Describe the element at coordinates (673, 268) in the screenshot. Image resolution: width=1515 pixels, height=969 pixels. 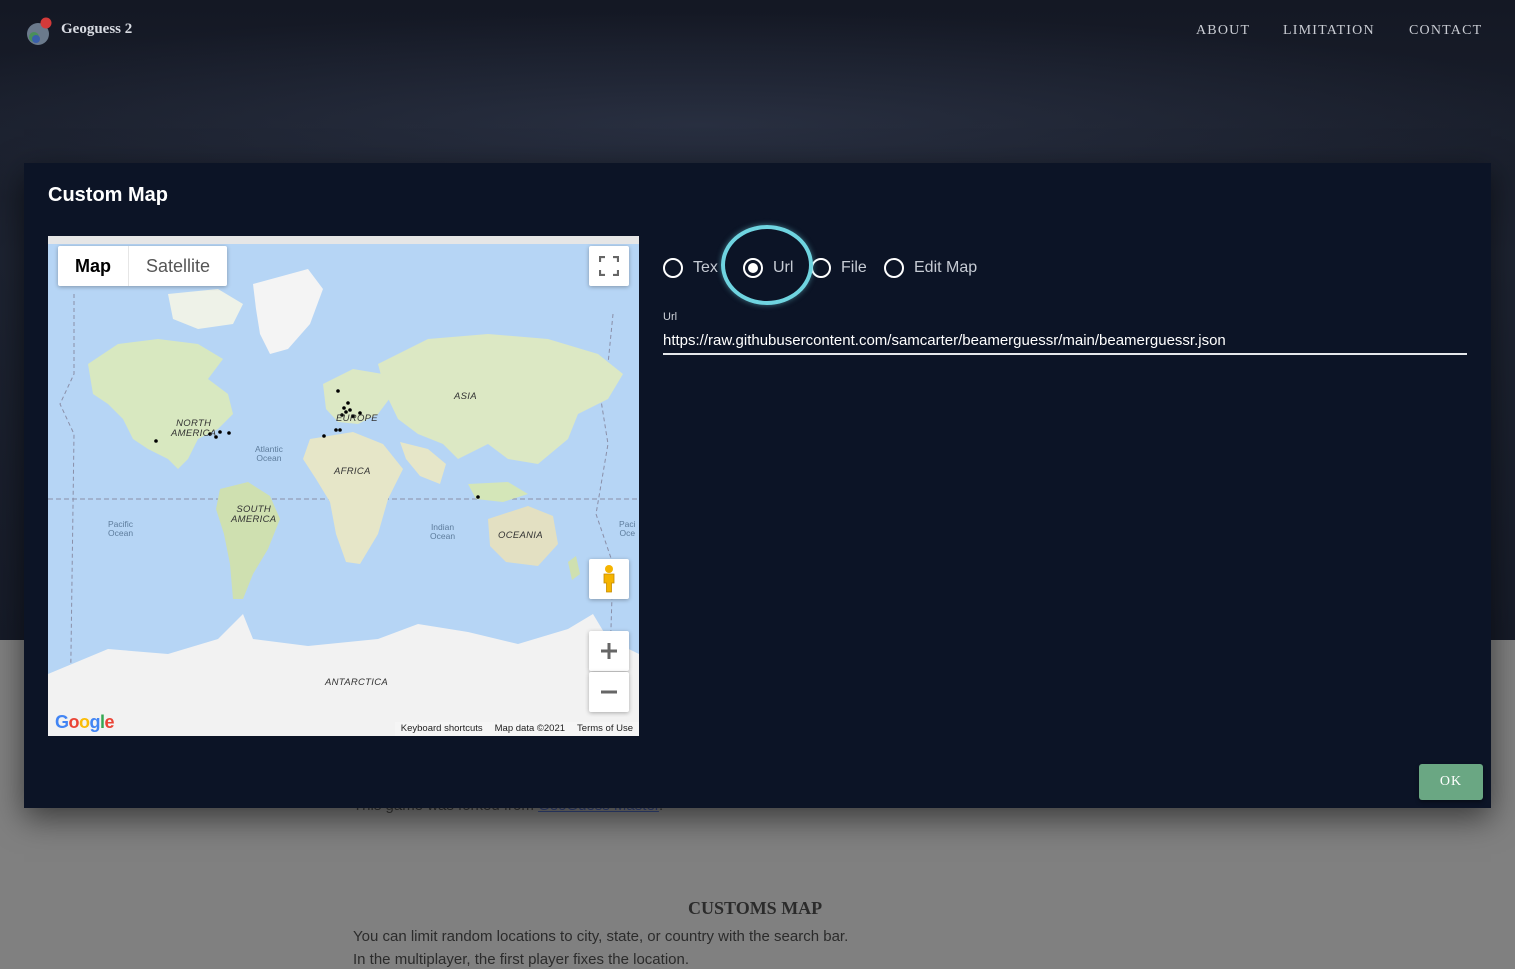
I see `radio-circle-text` at that location.